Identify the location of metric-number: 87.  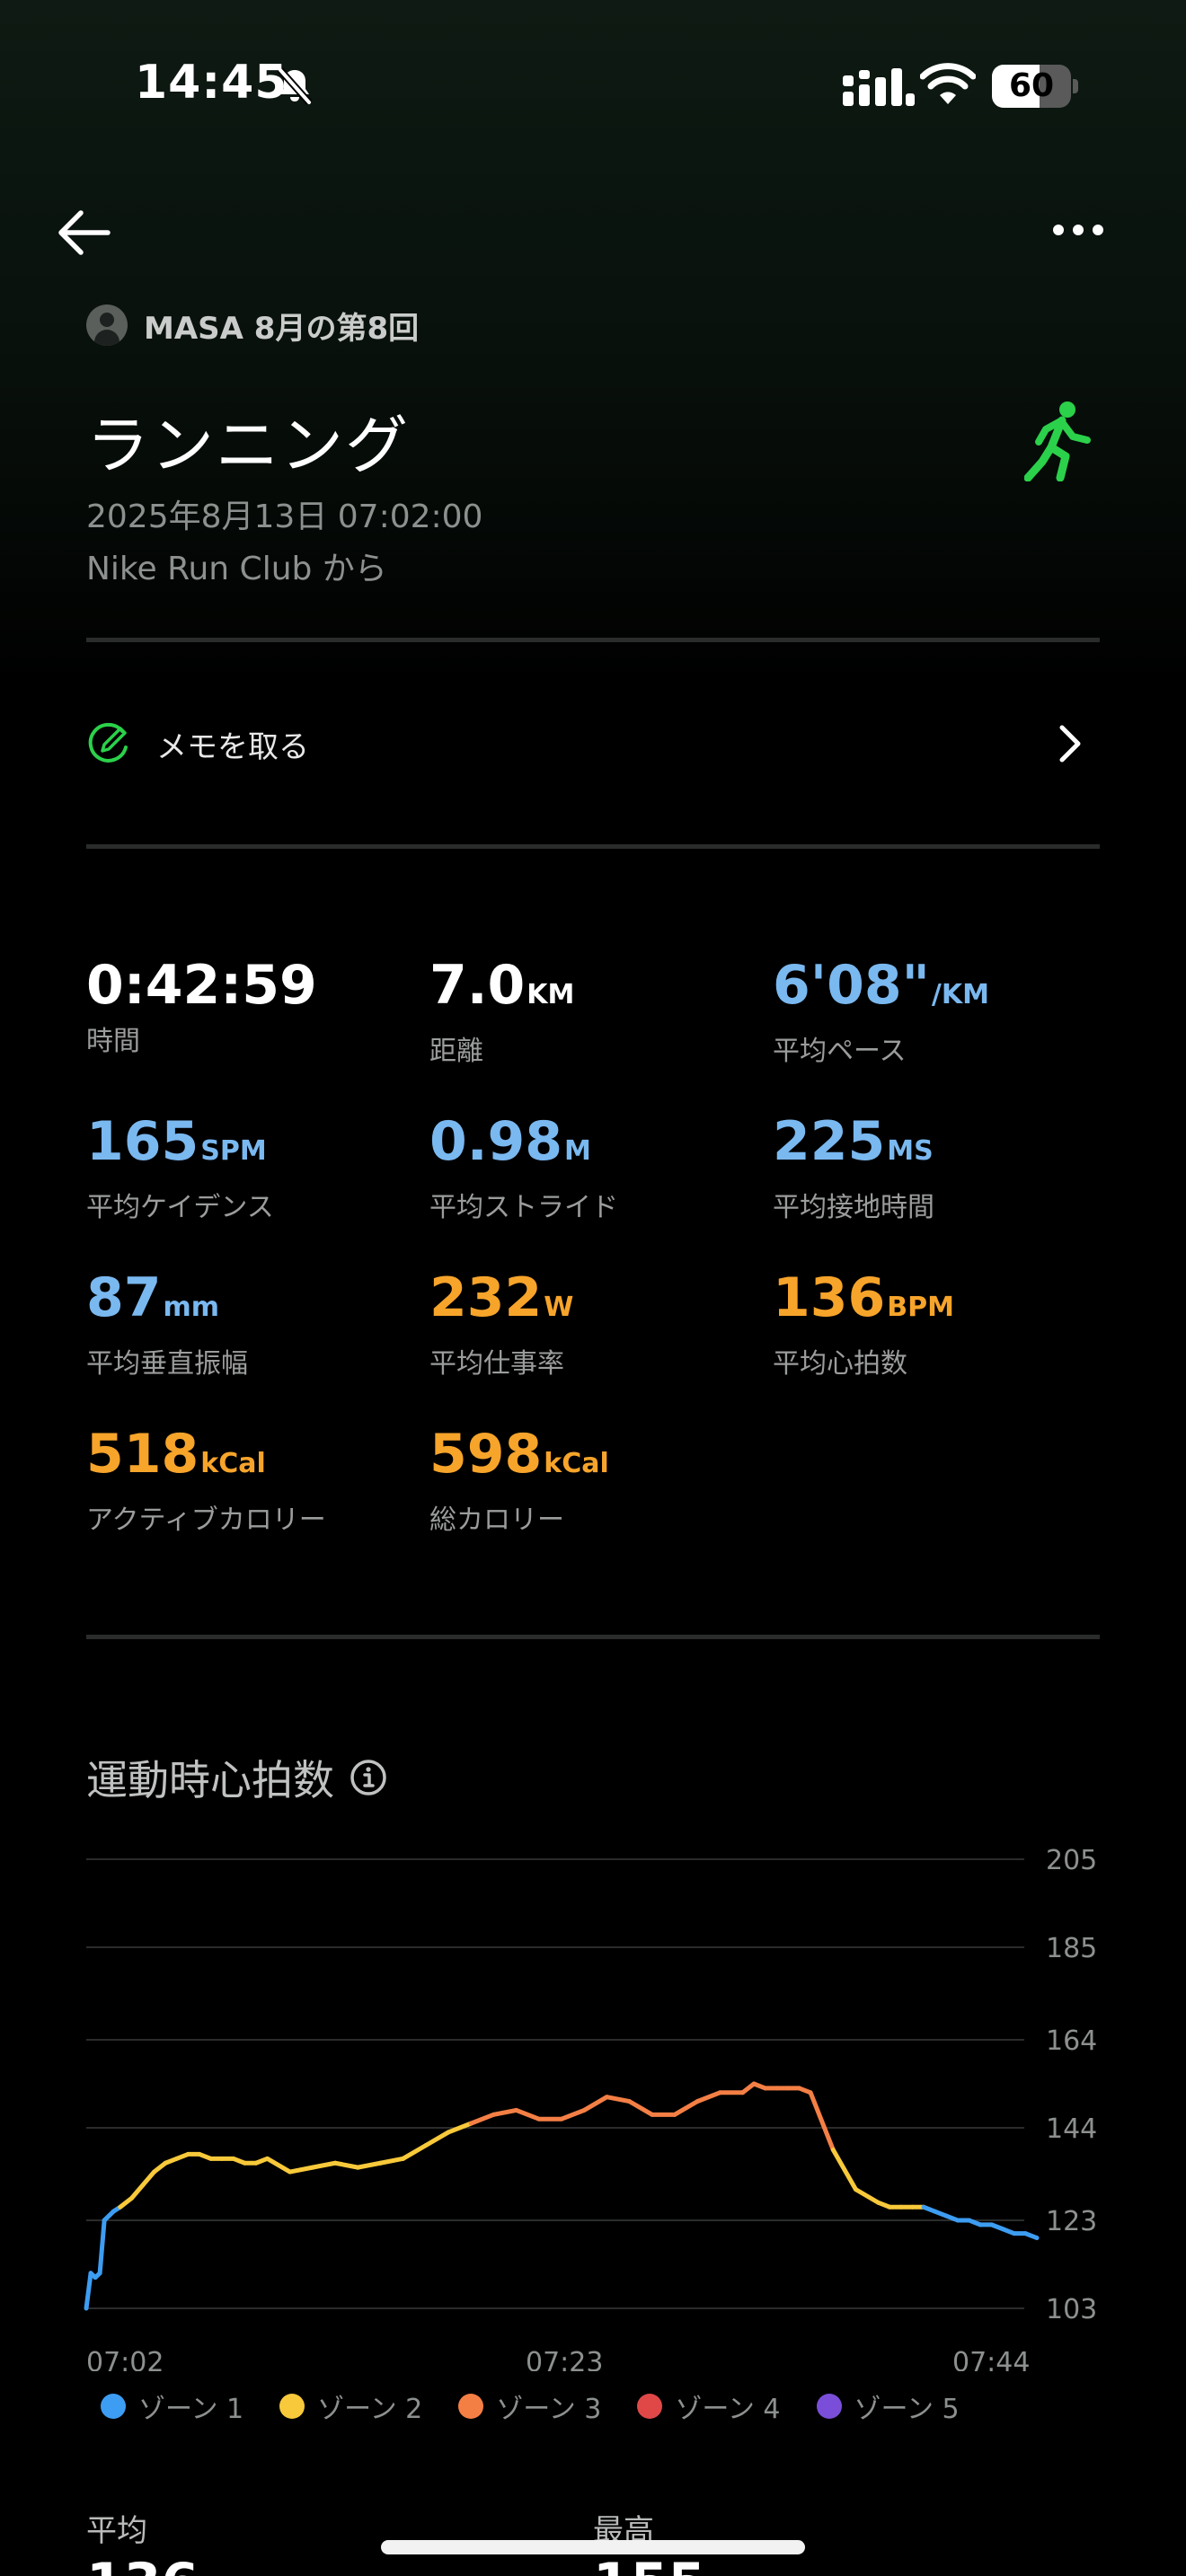
(124, 1297).